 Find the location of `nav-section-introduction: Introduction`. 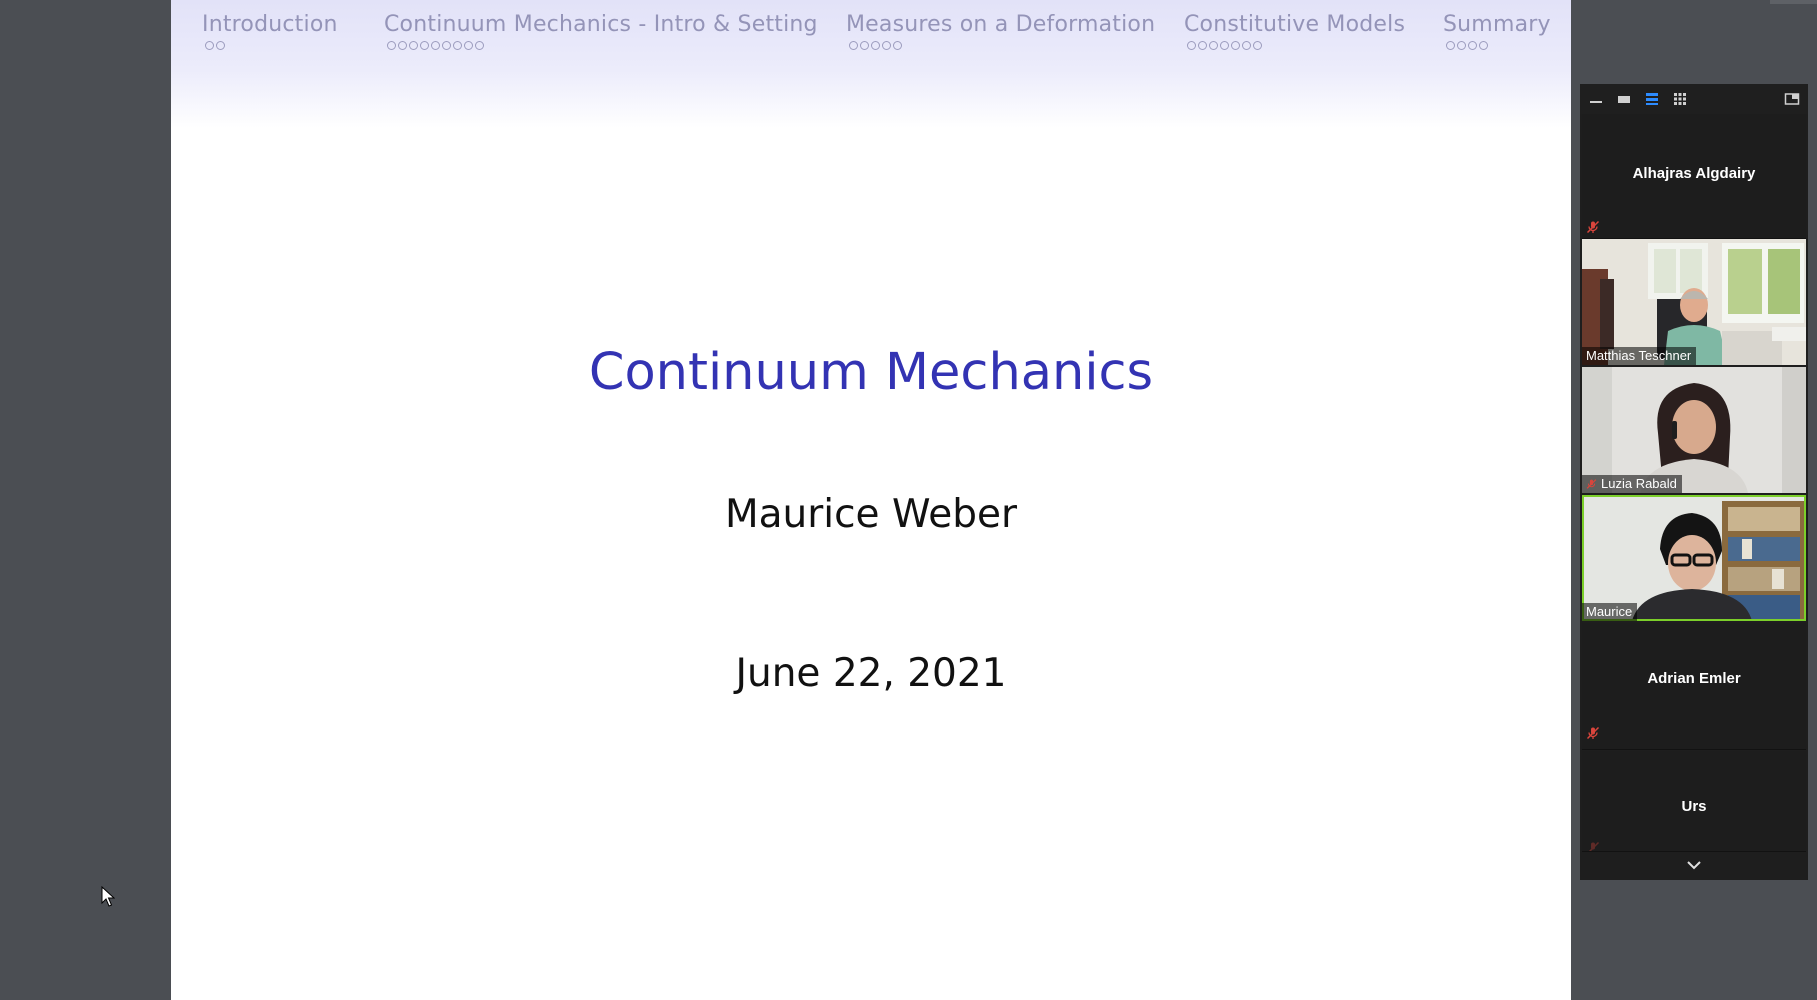

nav-section-introduction: Introduction is located at coordinates (270, 31).